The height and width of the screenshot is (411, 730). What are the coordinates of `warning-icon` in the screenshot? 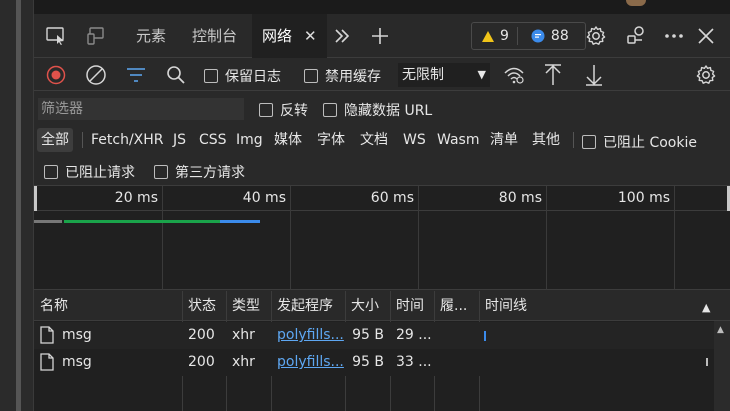 It's located at (488, 36).